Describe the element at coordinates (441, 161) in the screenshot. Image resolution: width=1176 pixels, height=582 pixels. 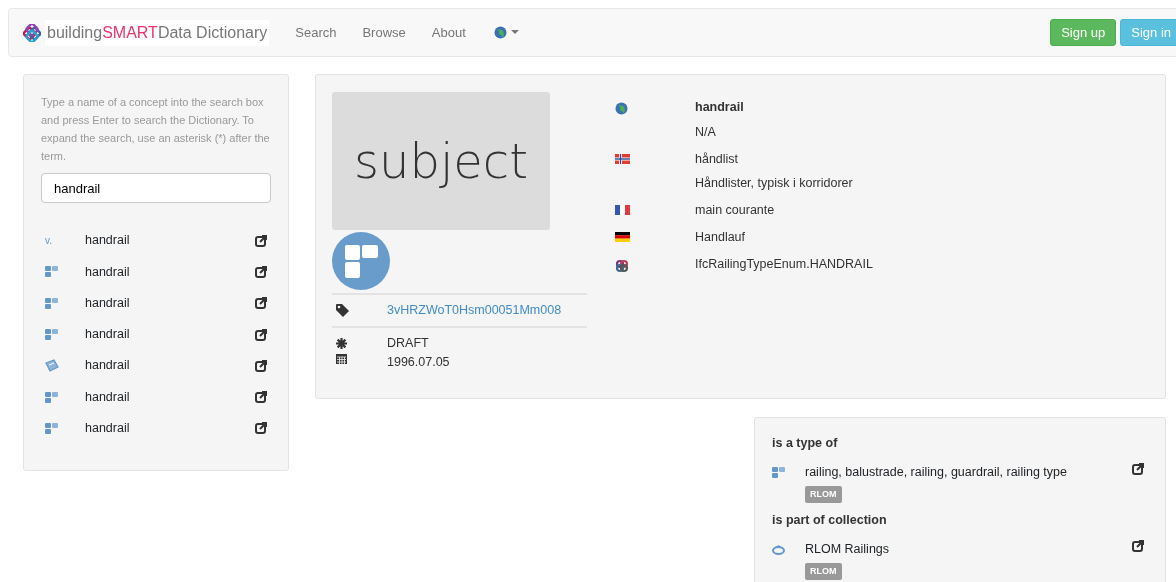
I see `type-label: subject` at that location.